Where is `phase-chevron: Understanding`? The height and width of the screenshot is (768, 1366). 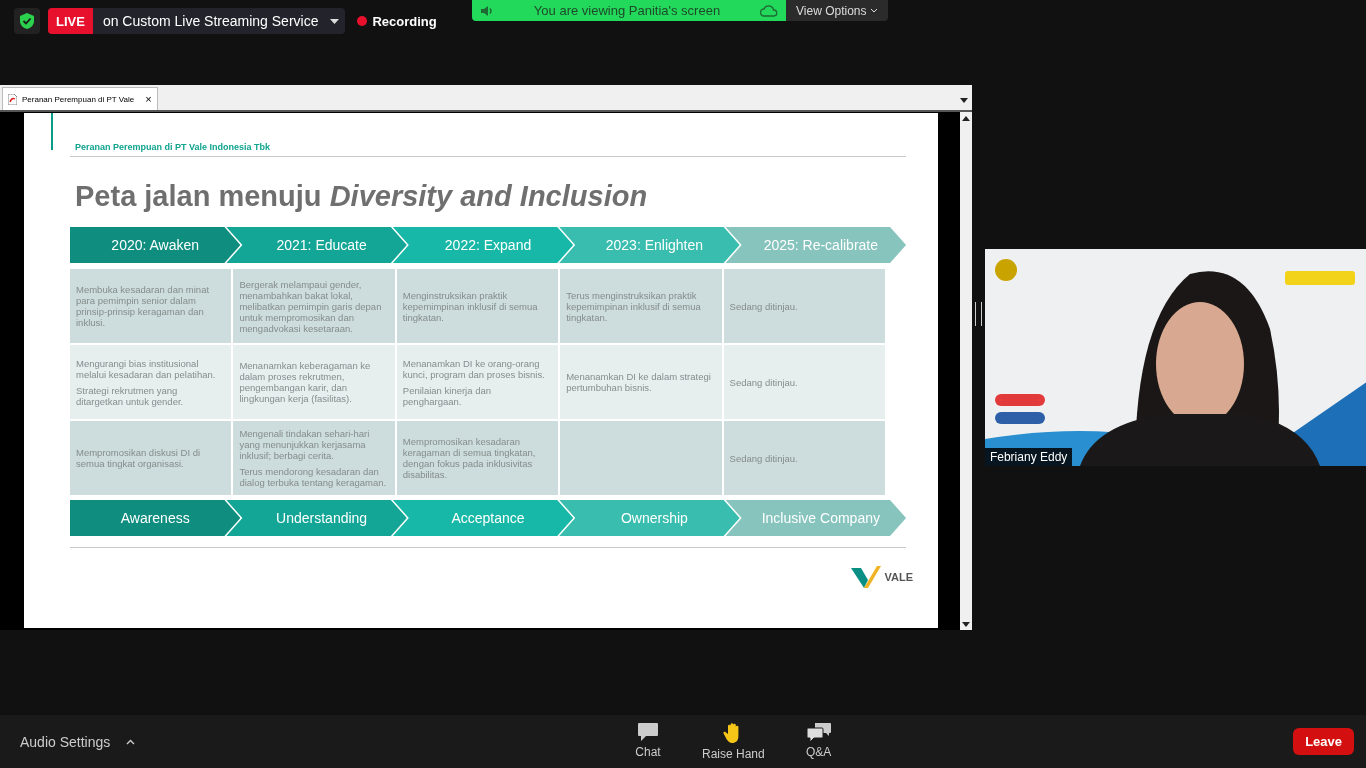 phase-chevron: Understanding is located at coordinates (316, 518).